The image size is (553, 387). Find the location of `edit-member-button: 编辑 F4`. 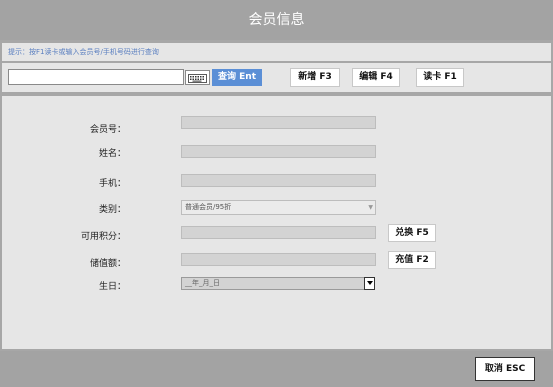

edit-member-button: 编辑 F4 is located at coordinates (376, 77).